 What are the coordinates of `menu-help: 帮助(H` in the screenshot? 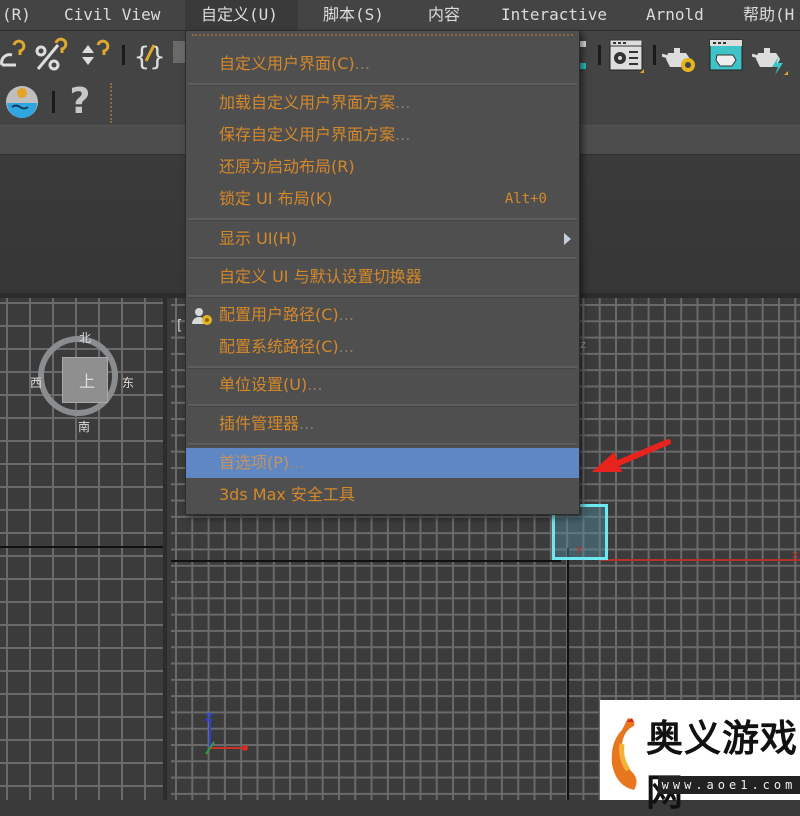 It's located at (768, 15).